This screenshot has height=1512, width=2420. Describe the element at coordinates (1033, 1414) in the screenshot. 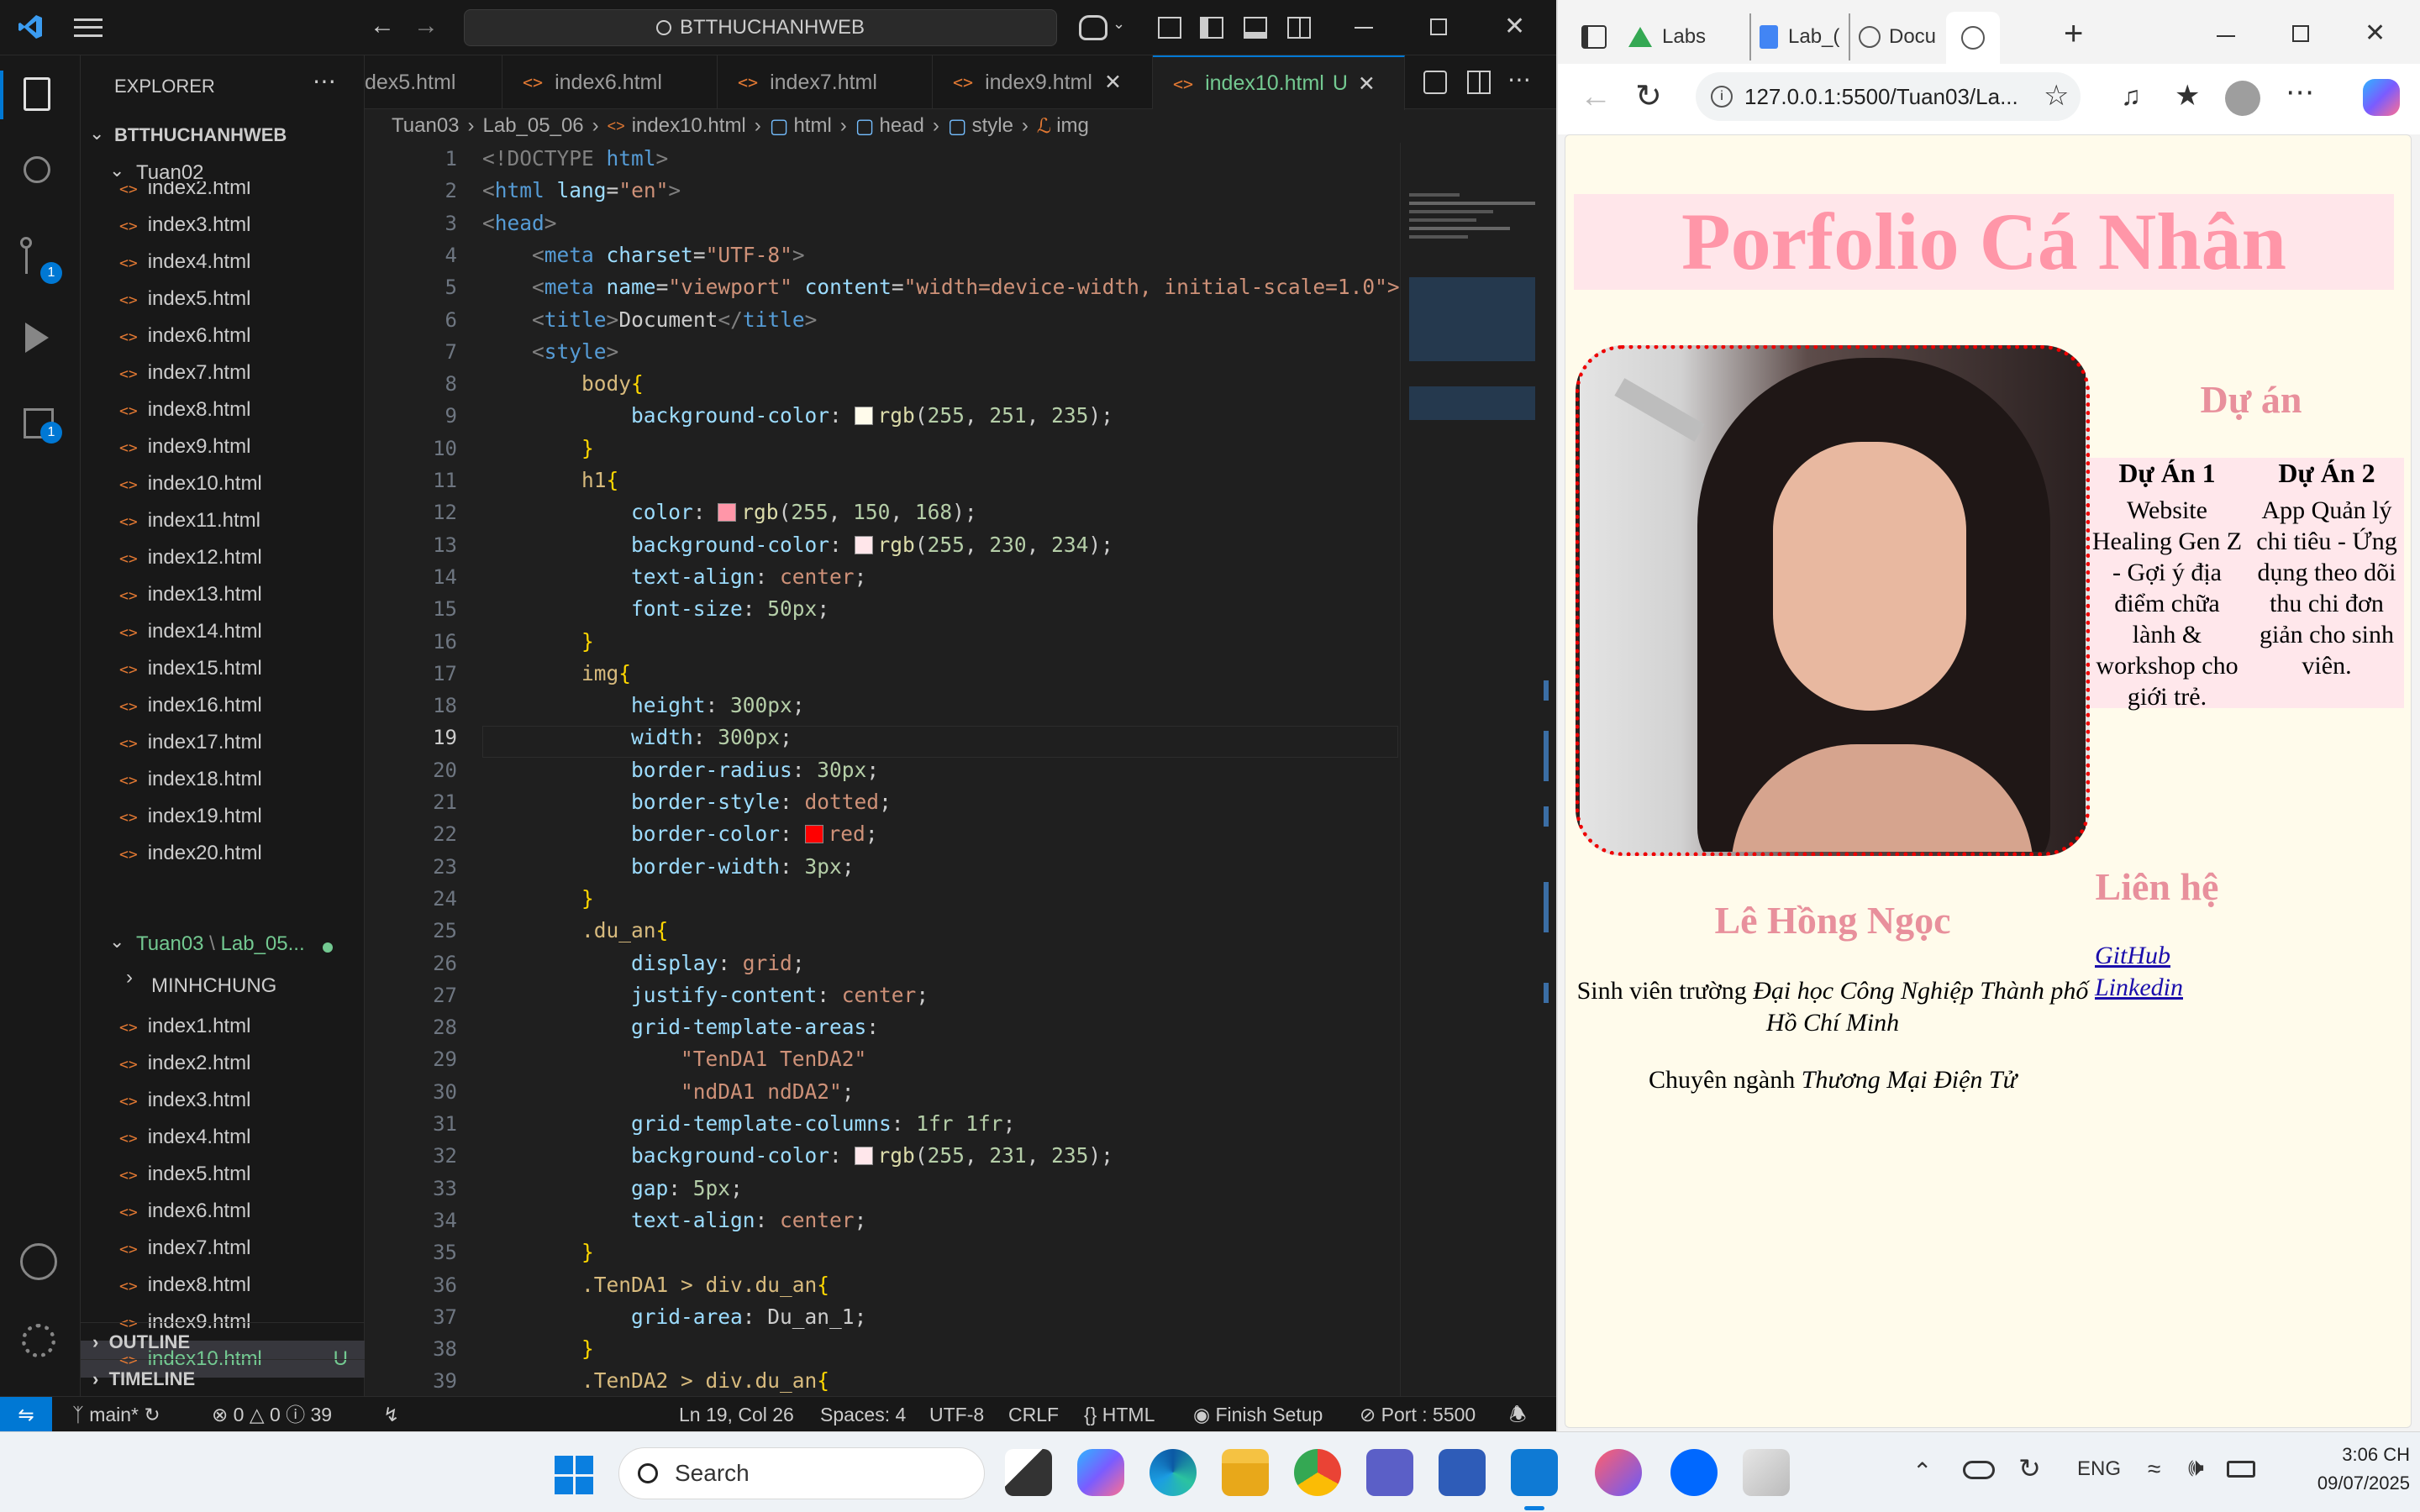

I see `line-endings: CRLF` at that location.